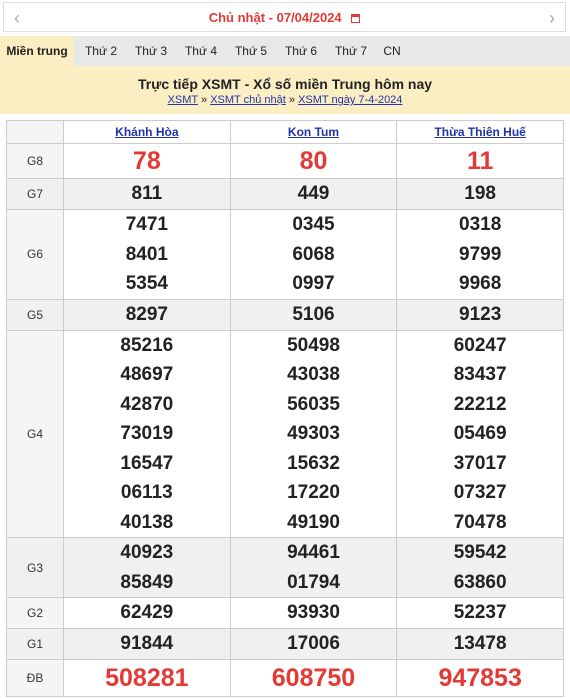  Describe the element at coordinates (183, 100) in the screenshot. I see `breadcrumb-xsmt: XSMT` at that location.